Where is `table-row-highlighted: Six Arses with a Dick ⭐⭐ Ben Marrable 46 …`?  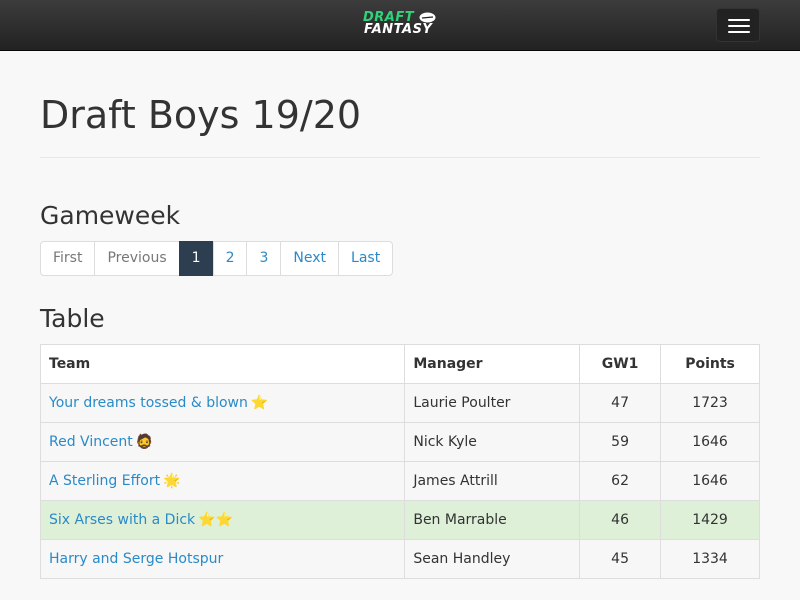 table-row-highlighted: Six Arses with a Dick ⭐⭐ Ben Marrable 46 … is located at coordinates (399, 520).